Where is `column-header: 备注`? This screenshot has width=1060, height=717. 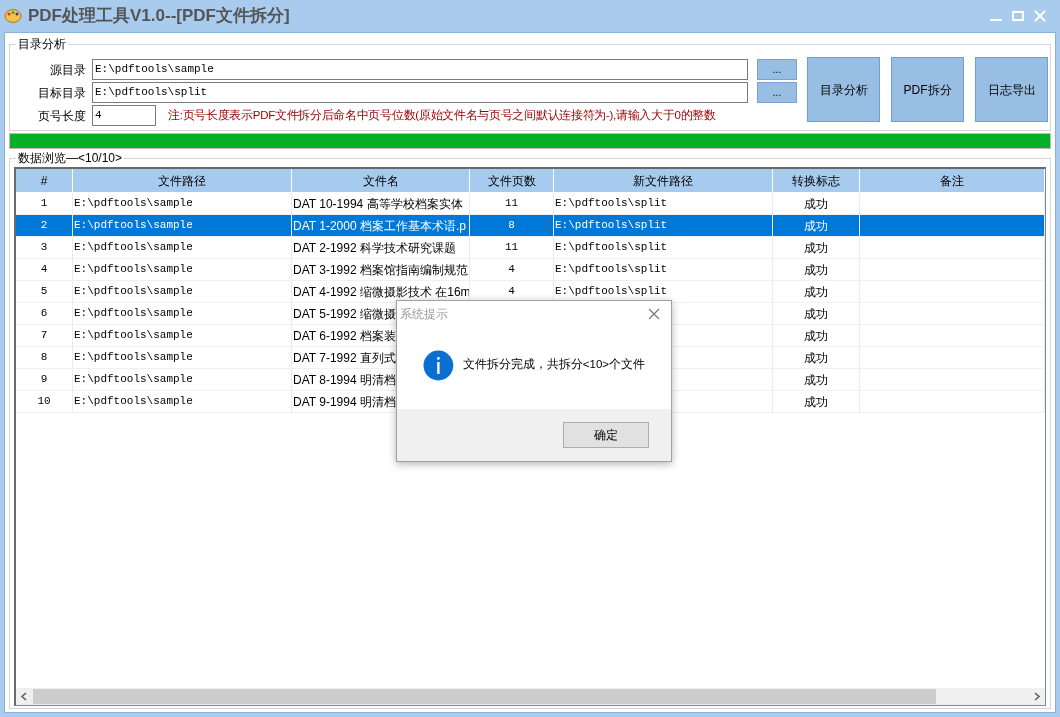 column-header: 备注 is located at coordinates (952, 180).